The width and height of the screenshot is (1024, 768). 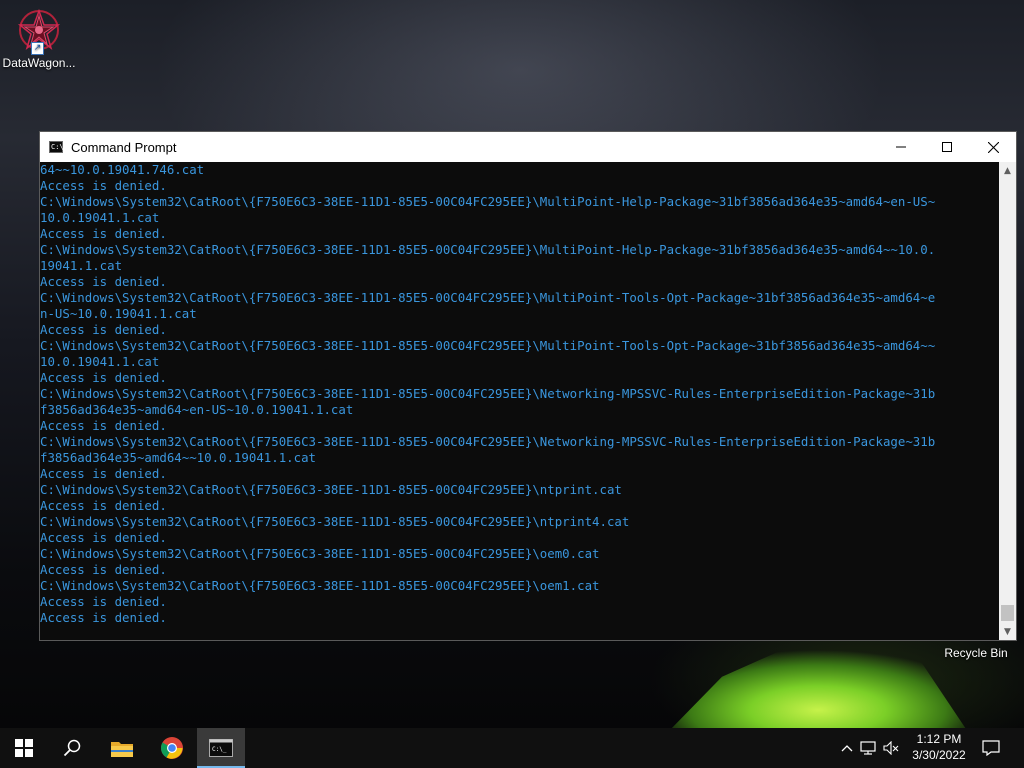 What do you see at coordinates (122, 169) in the screenshot?
I see `console-line: 64~~10.0.19041.746.cat` at bounding box center [122, 169].